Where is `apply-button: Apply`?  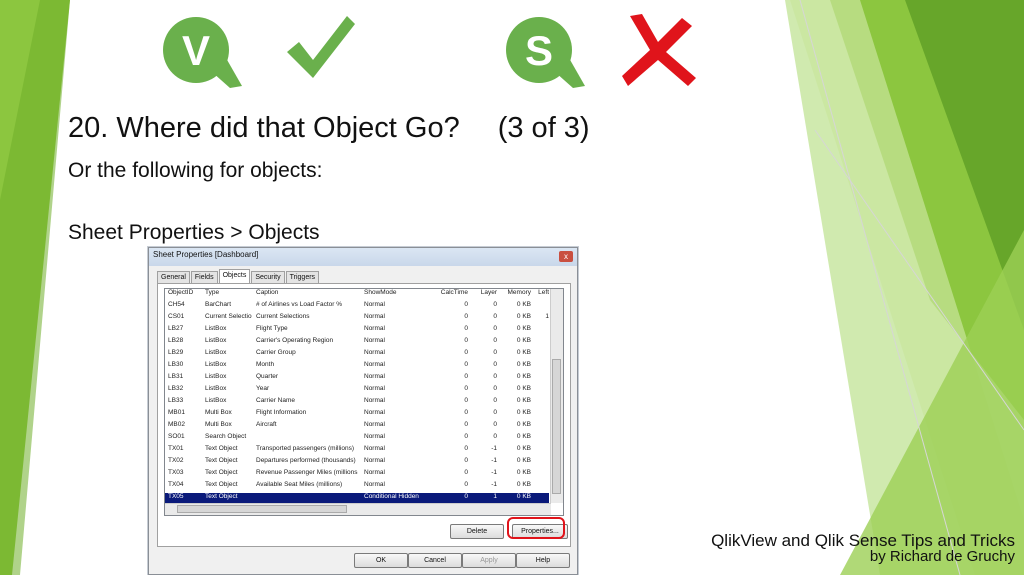 apply-button: Apply is located at coordinates (489, 560).